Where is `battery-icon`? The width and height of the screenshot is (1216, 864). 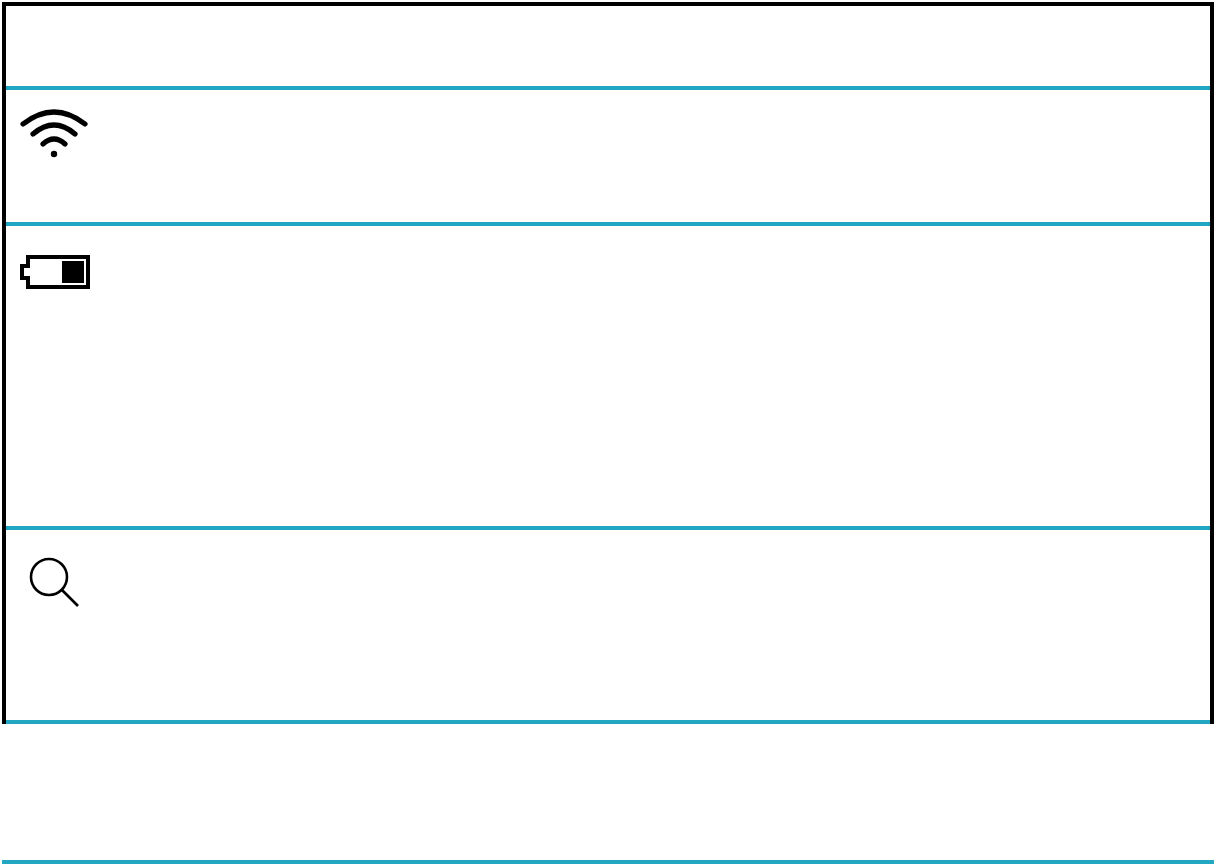 battery-icon is located at coordinates (55, 272).